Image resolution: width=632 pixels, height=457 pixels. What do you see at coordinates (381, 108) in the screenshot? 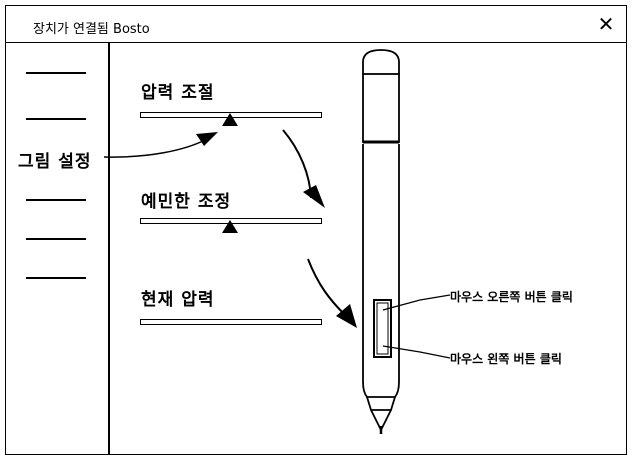
I see `pen-cap` at bounding box center [381, 108].